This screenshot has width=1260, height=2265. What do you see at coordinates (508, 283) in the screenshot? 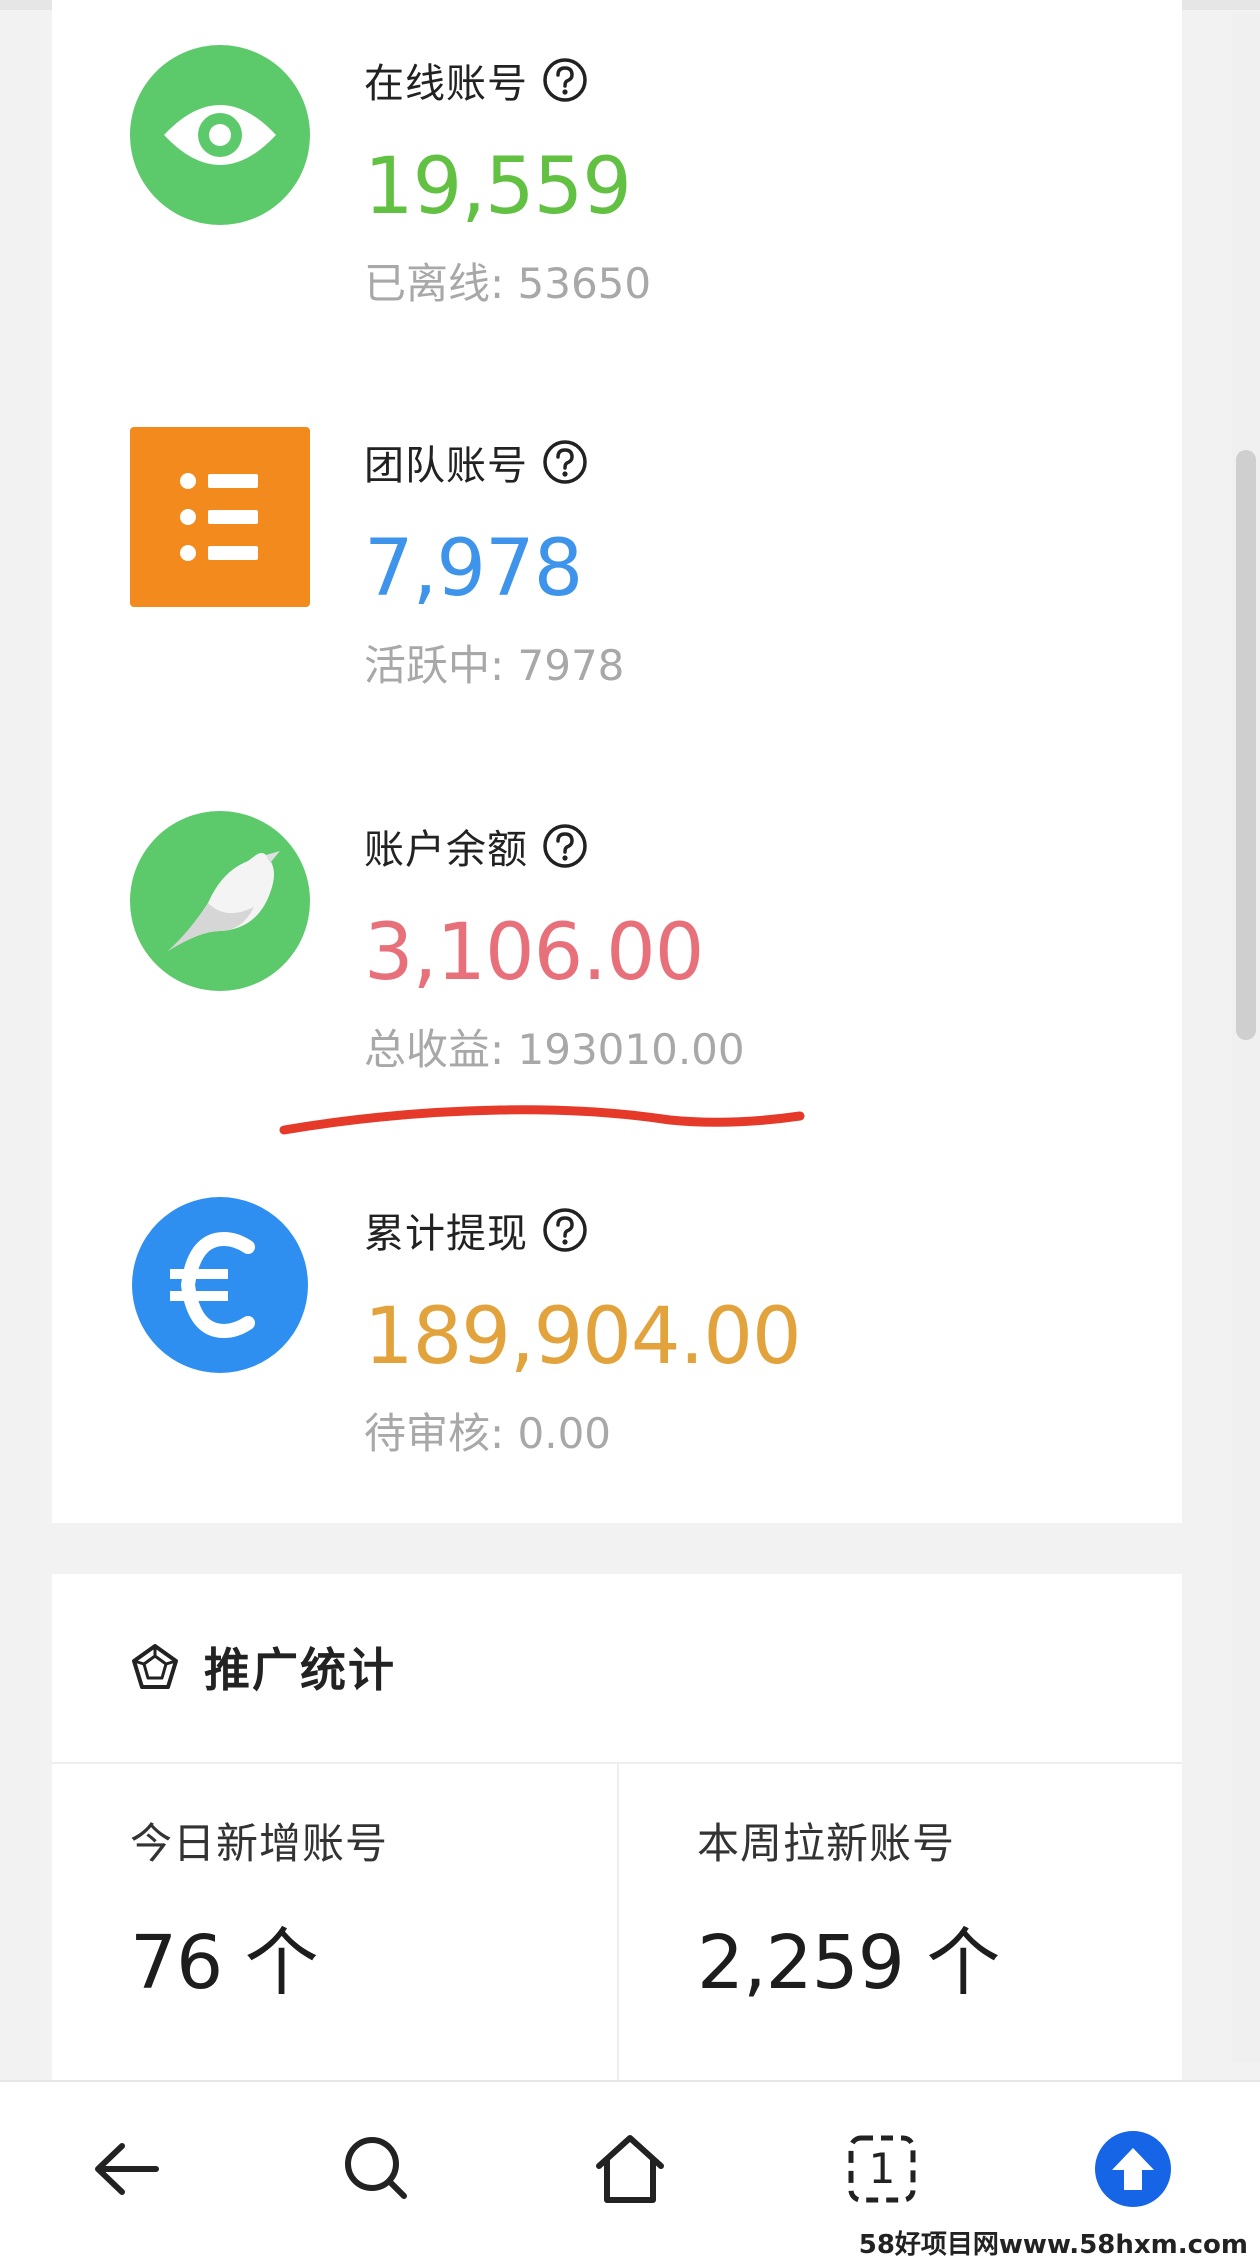
I see `stat-sub: 已离线: 53650` at bounding box center [508, 283].